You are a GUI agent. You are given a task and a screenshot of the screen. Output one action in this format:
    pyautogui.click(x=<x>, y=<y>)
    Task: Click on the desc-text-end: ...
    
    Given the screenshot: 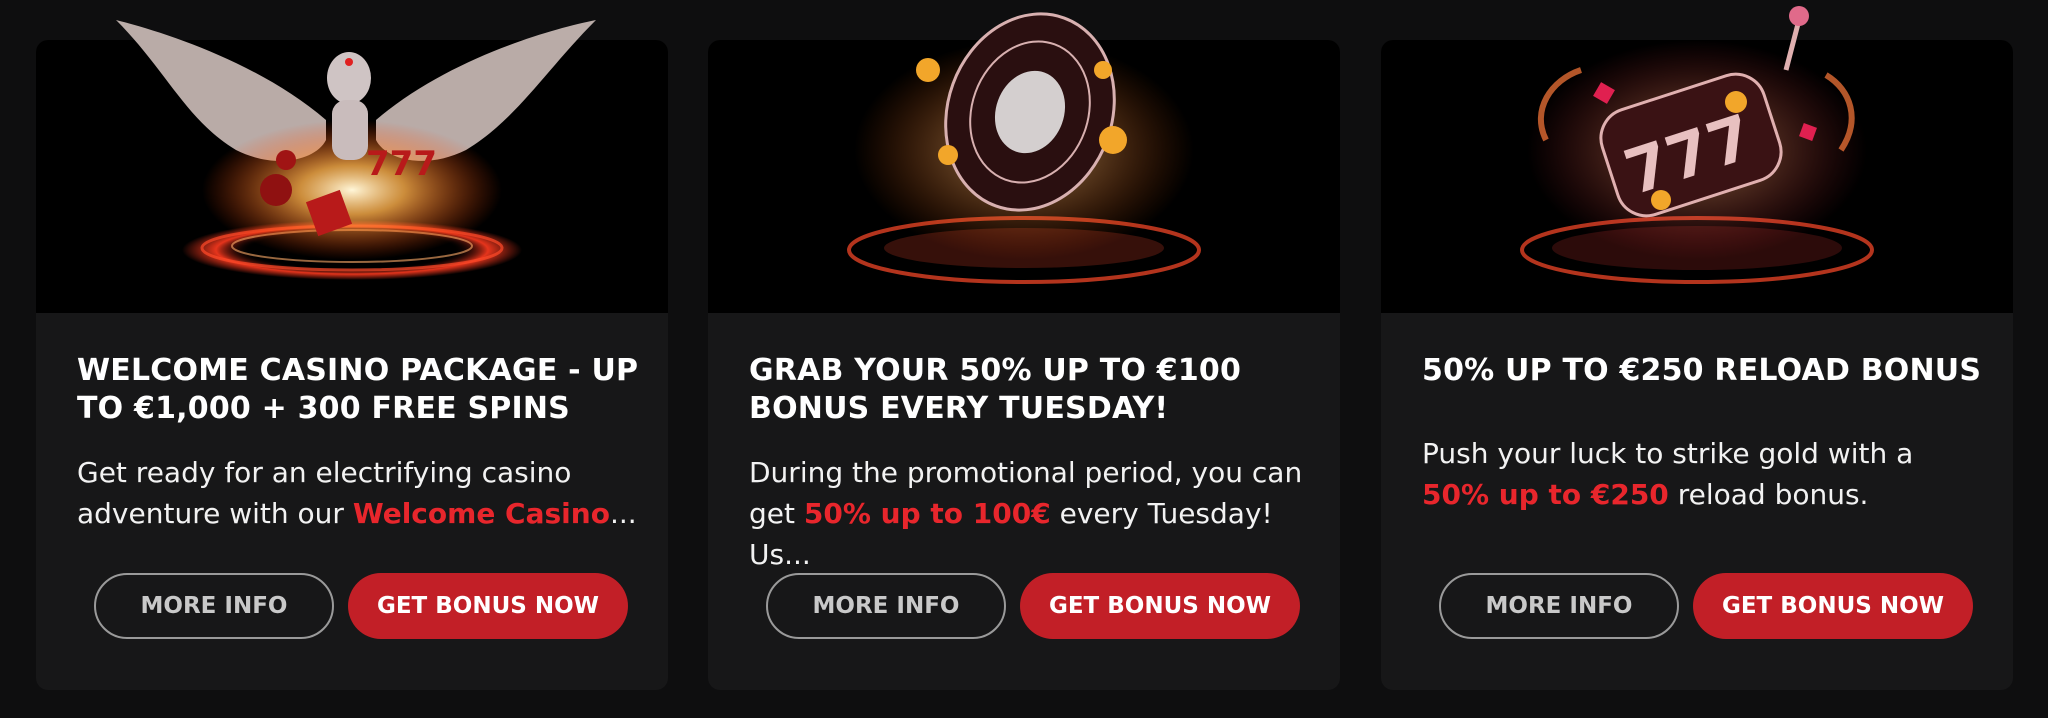 What is the action you would take?
    pyautogui.click(x=623, y=513)
    